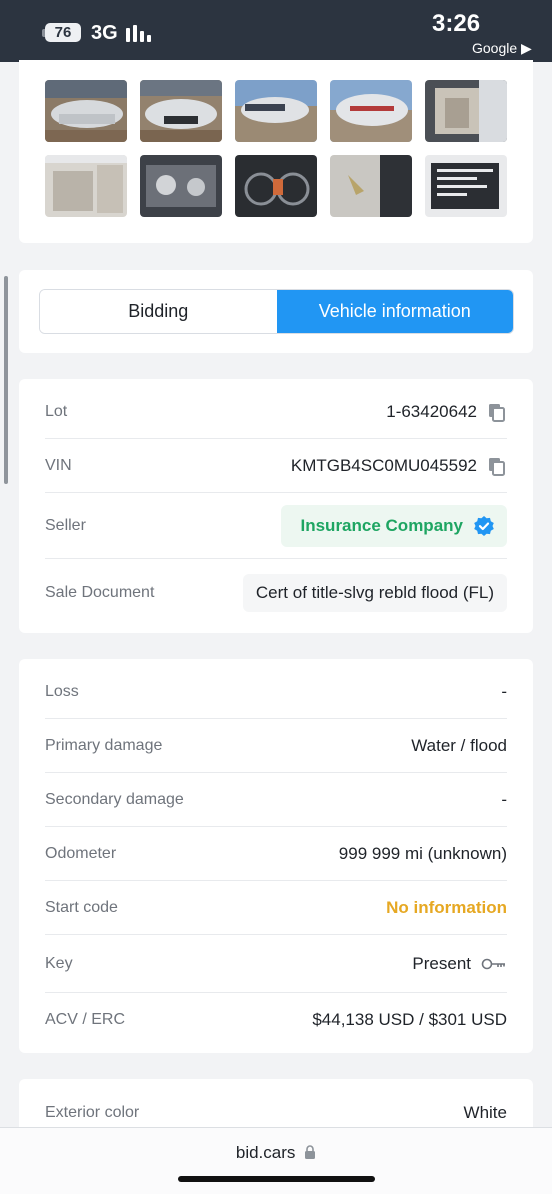 Image resolution: width=552 pixels, height=1194 pixels. What do you see at coordinates (276, 908) in the screenshot?
I see `start-code-row: Start code No information` at bounding box center [276, 908].